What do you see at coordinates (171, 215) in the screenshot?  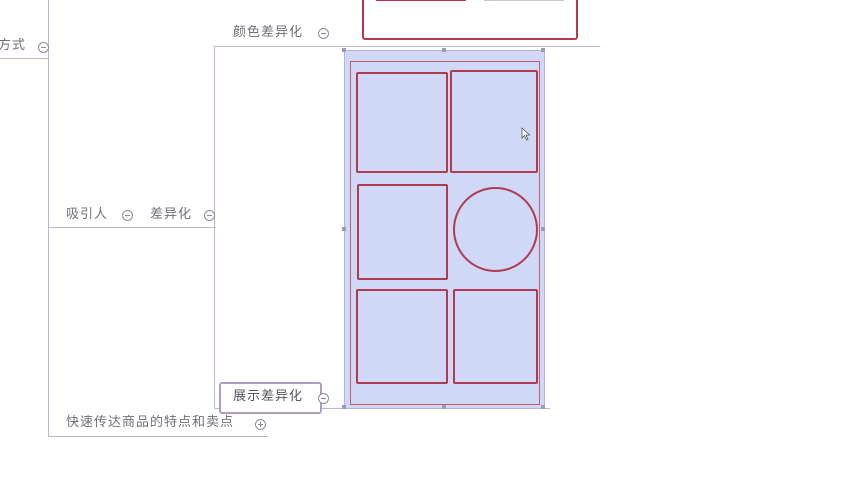 I see `node-diff: 差异化` at bounding box center [171, 215].